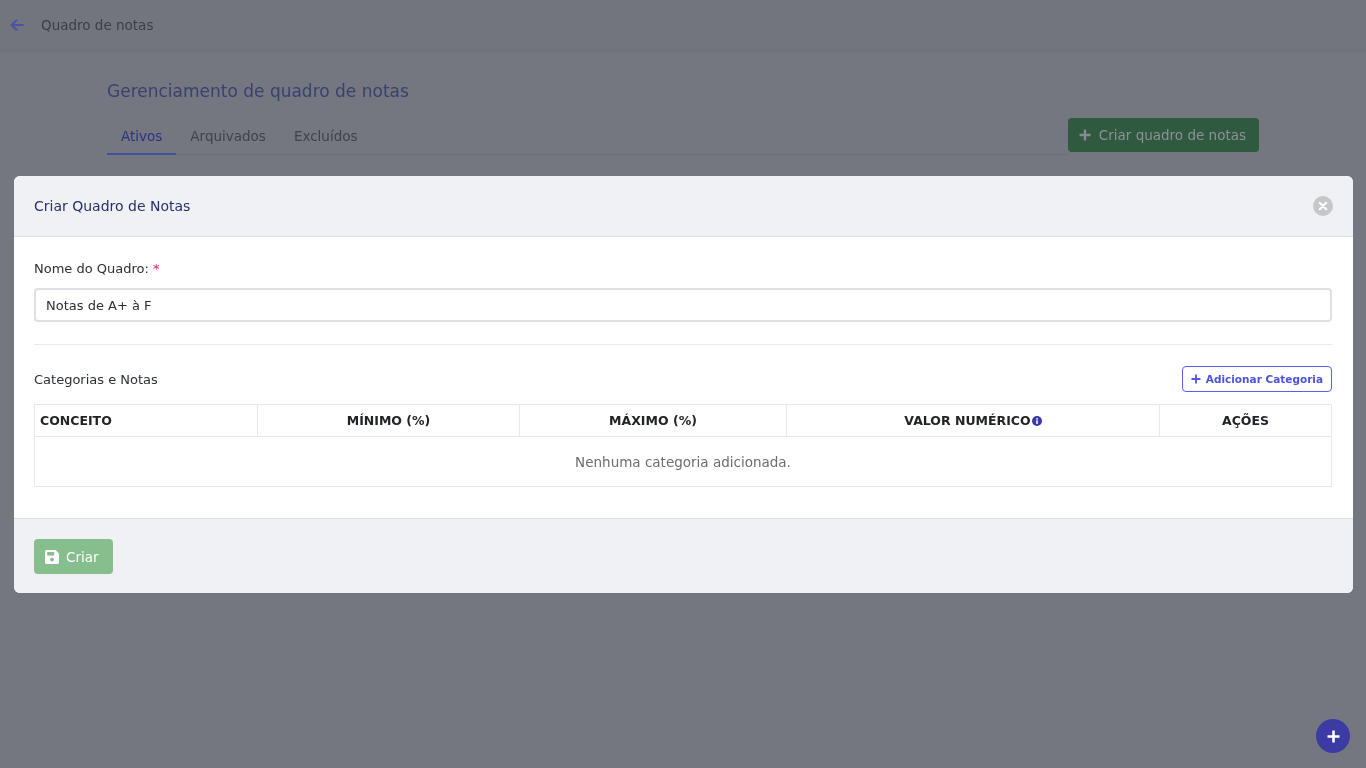 Image resolution: width=1366 pixels, height=768 pixels. Describe the element at coordinates (258, 91) in the screenshot. I see `page-heading: Gerenciamento de quadro de notas` at that location.